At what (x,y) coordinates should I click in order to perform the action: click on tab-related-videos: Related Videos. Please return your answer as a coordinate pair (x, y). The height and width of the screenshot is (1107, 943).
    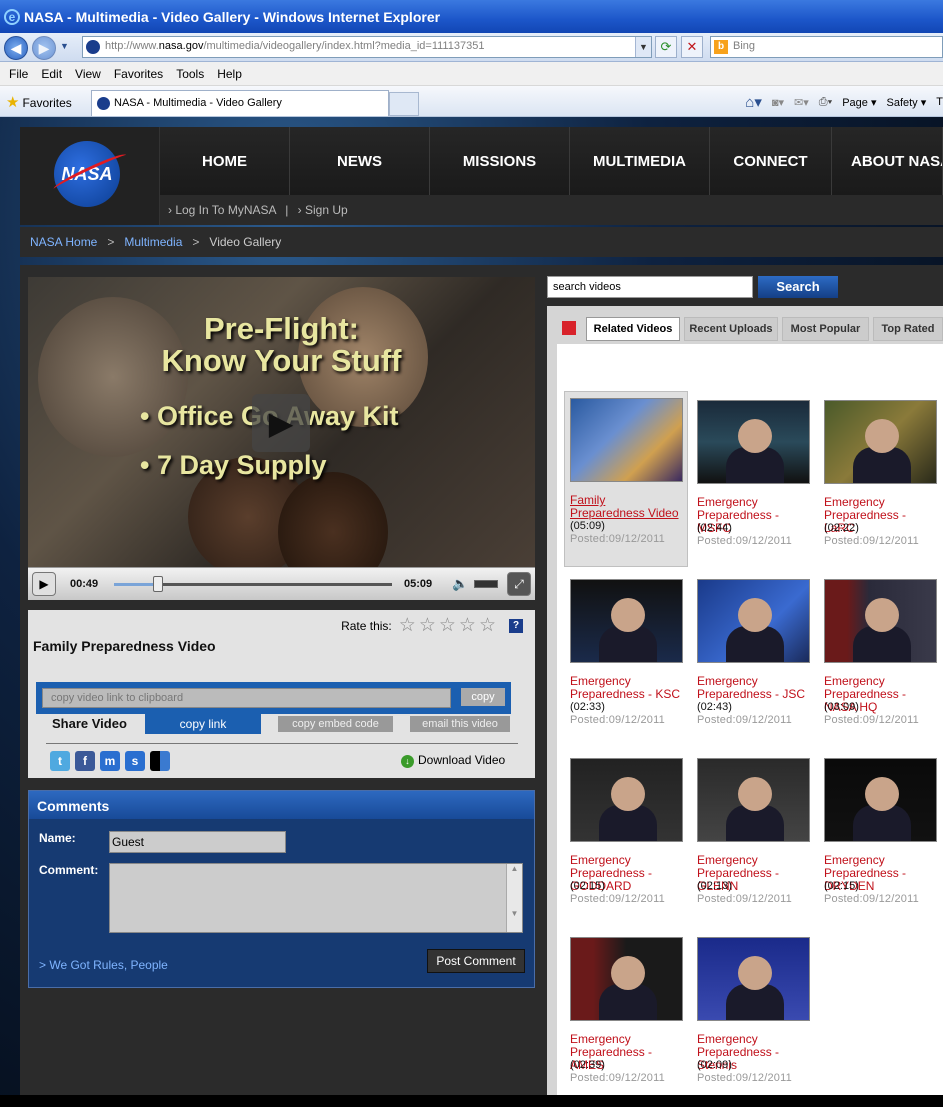
    Looking at the image, I should click on (633, 329).